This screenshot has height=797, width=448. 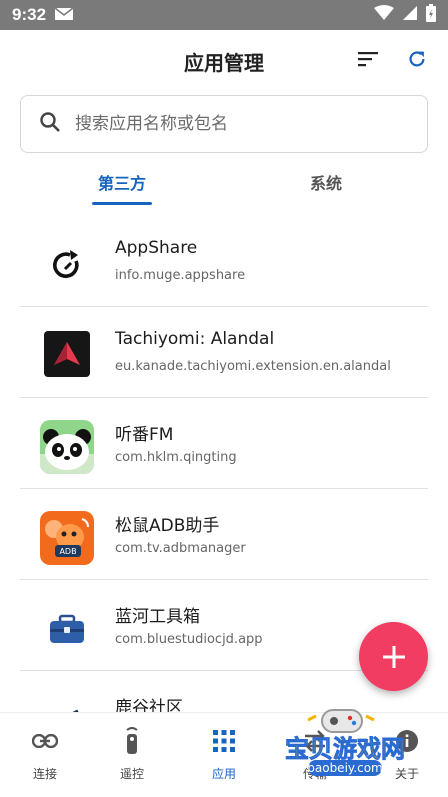 I want to click on nav-remote: 遥控, so click(x=132, y=755).